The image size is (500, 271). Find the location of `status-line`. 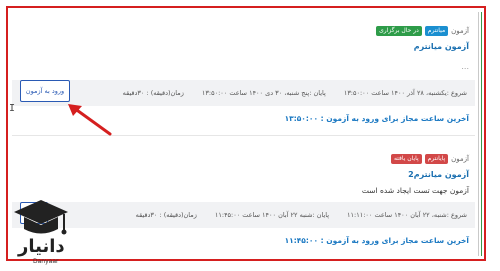

status-line is located at coordinates (481, 134).